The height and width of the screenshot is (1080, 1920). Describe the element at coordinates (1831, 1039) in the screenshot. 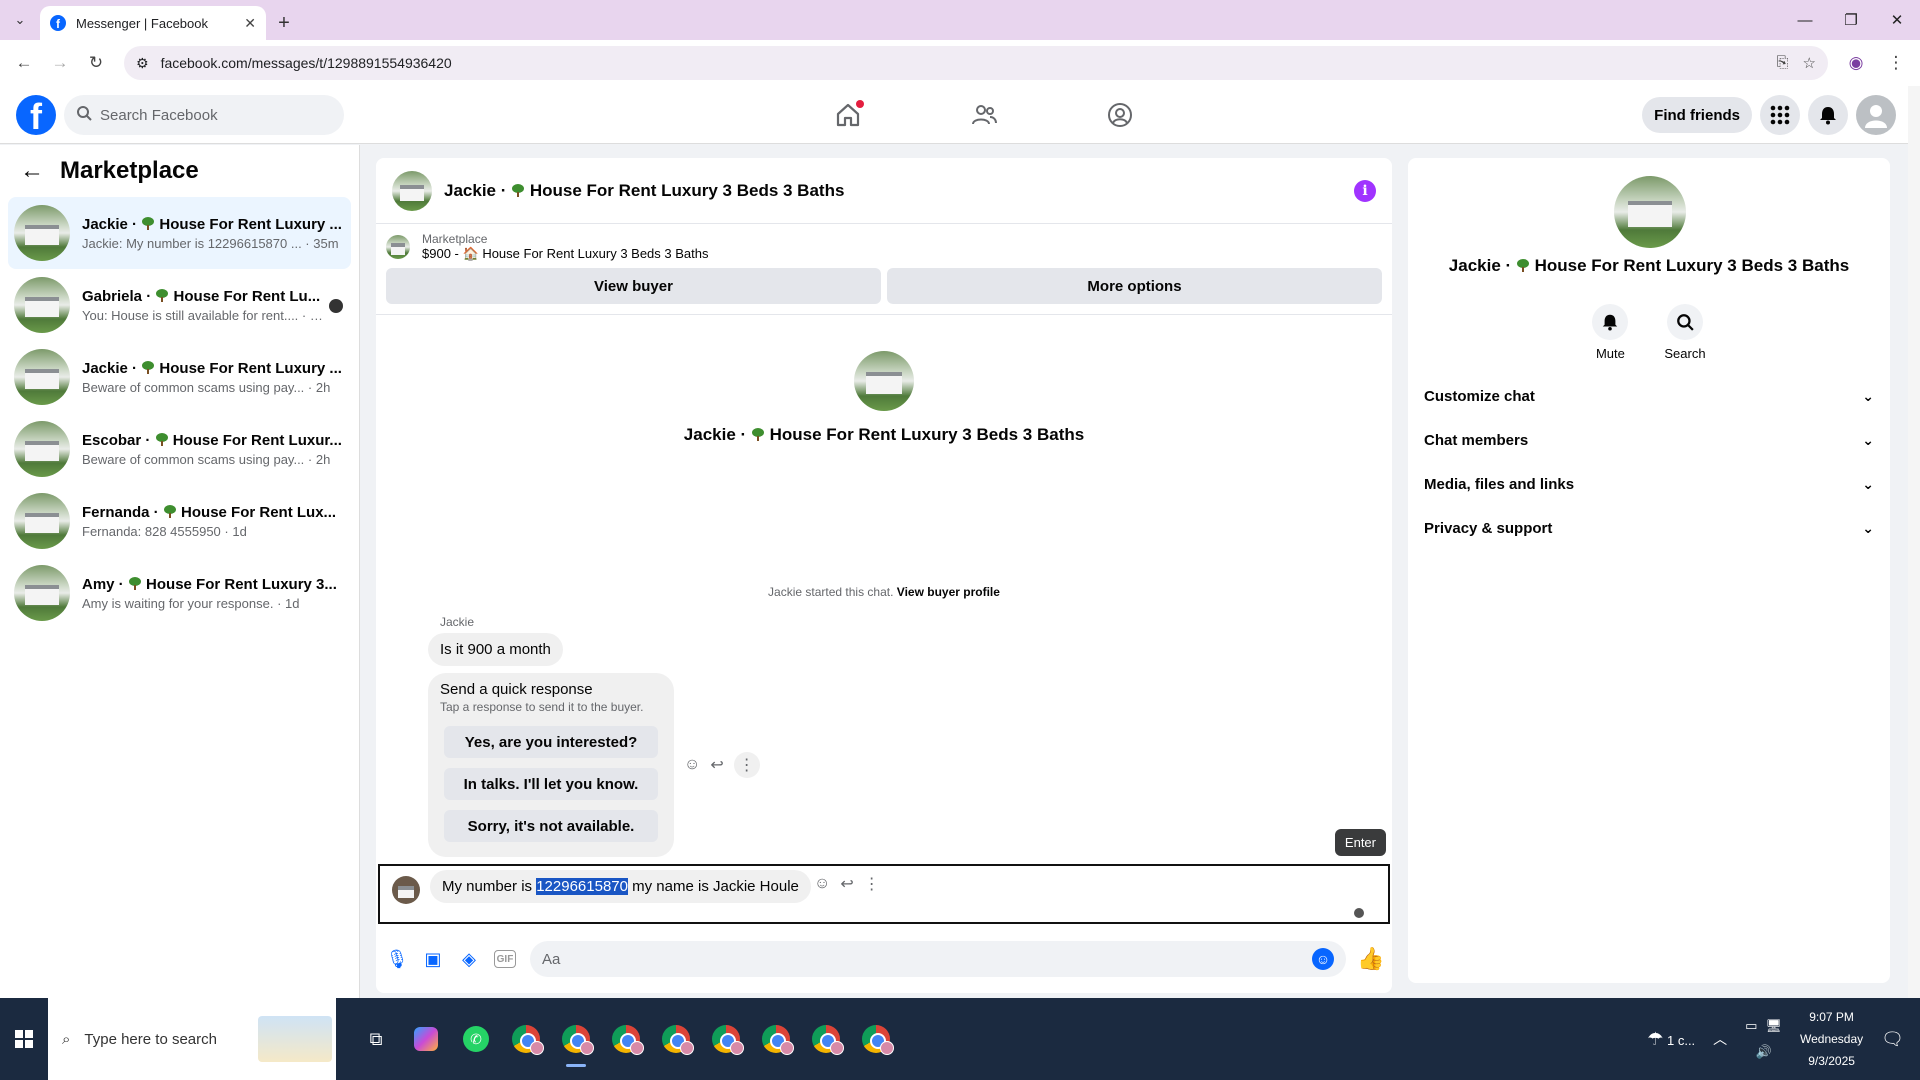

I see `clock: 9:07 PM Wednesday 9/3/2025` at that location.